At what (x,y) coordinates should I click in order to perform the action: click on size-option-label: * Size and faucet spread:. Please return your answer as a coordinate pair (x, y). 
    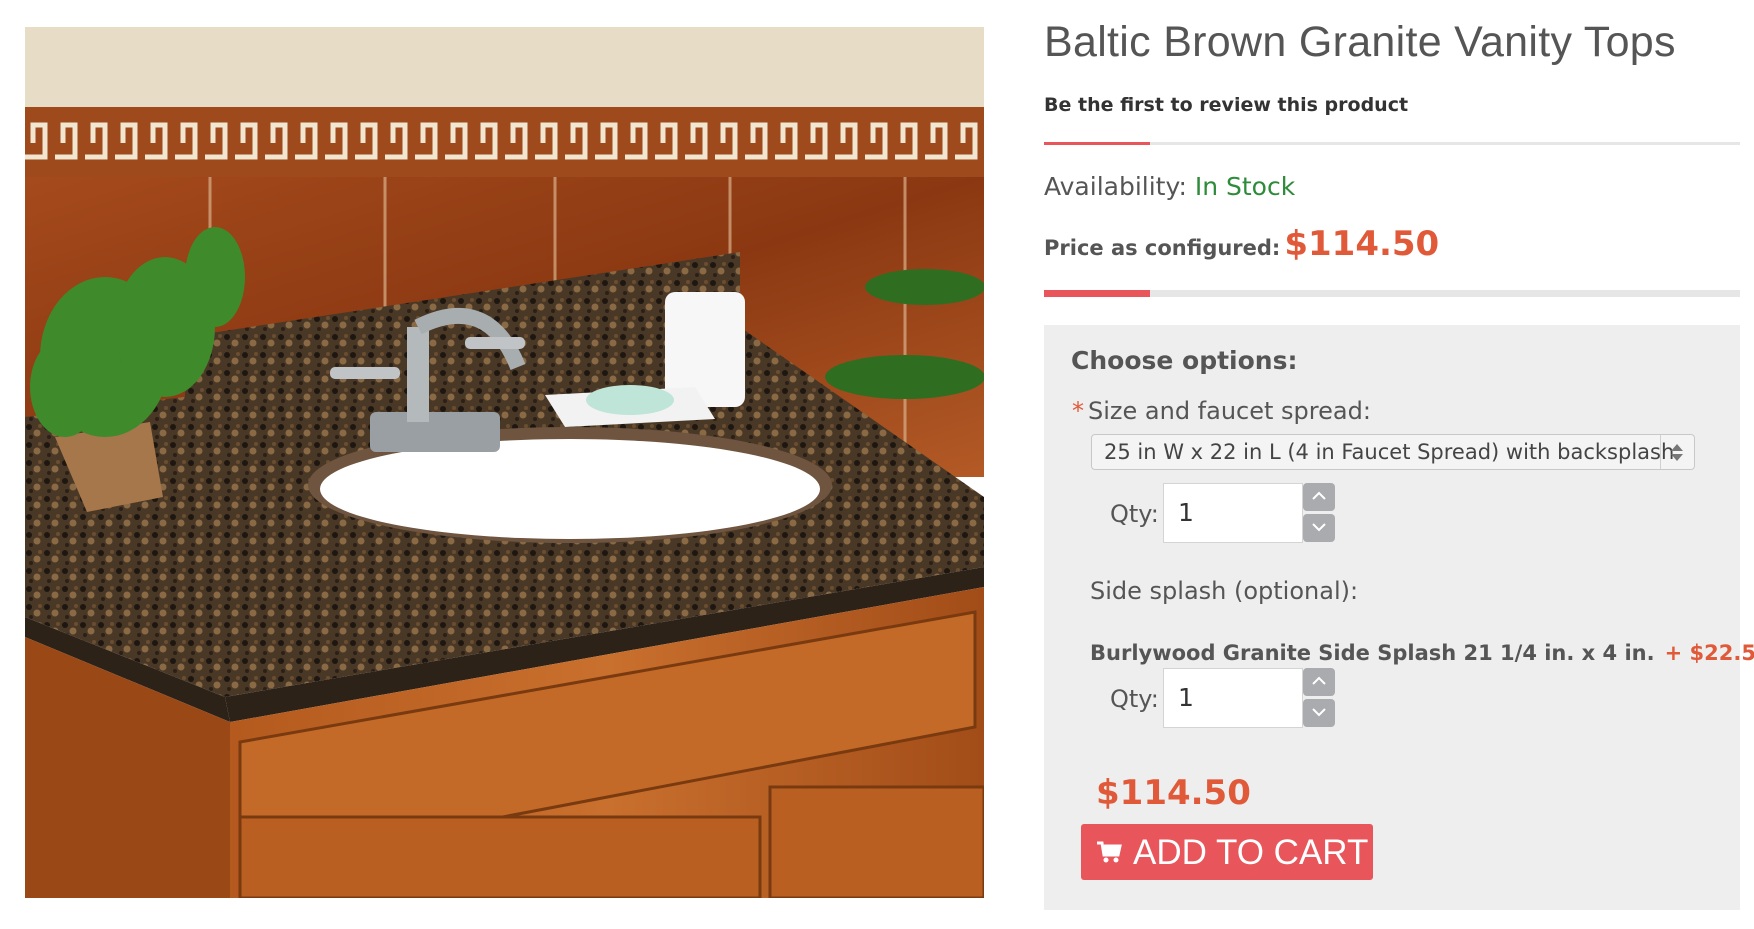
    Looking at the image, I should click on (1221, 411).